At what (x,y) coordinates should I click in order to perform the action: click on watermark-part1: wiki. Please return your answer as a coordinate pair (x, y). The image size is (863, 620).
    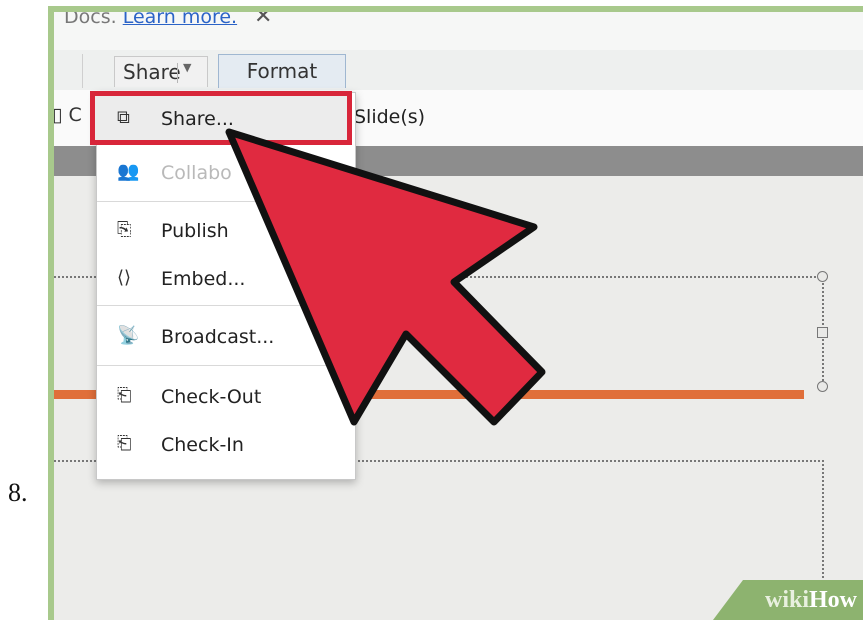
    Looking at the image, I should click on (786, 600).